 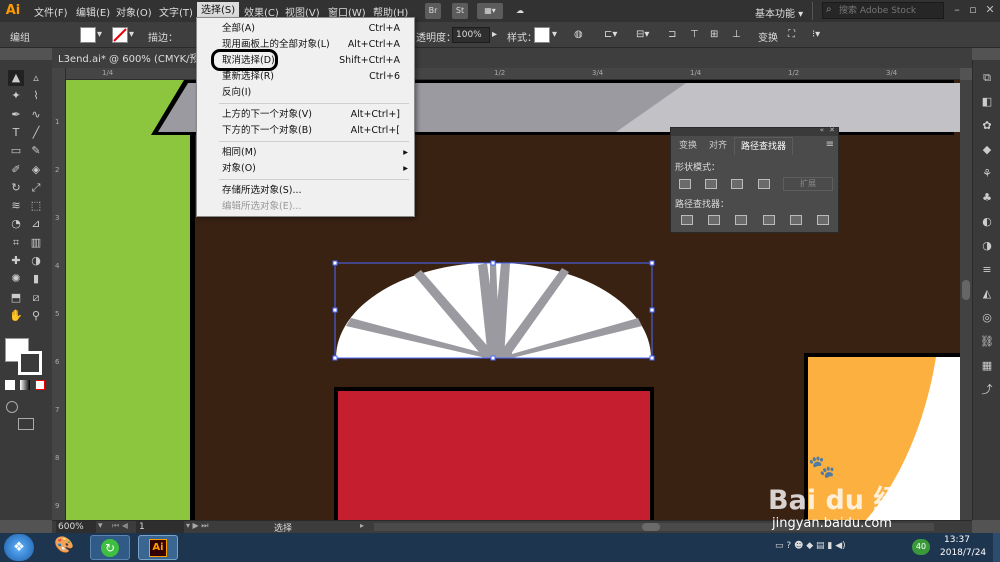 I want to click on swatches-icon: ◆, so click(x=987, y=150).